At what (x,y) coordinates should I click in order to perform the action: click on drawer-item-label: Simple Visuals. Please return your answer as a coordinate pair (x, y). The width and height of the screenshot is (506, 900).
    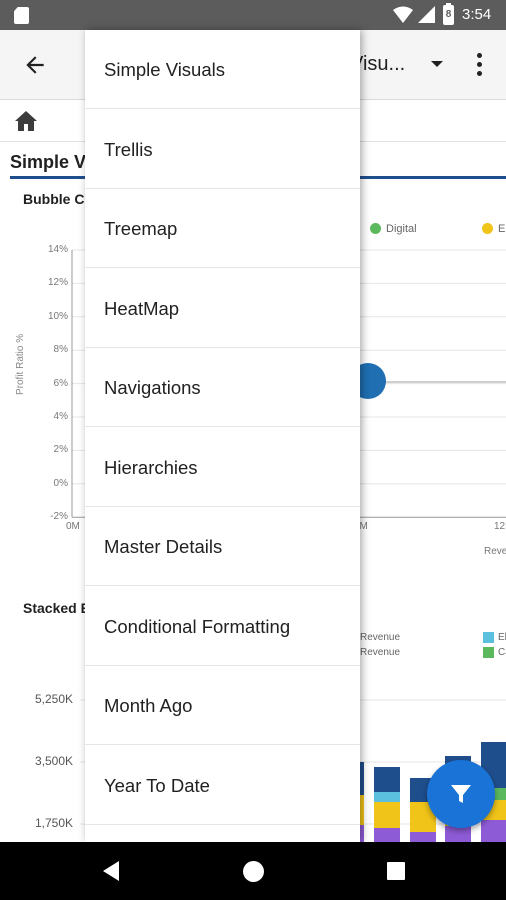
    Looking at the image, I should click on (164, 69).